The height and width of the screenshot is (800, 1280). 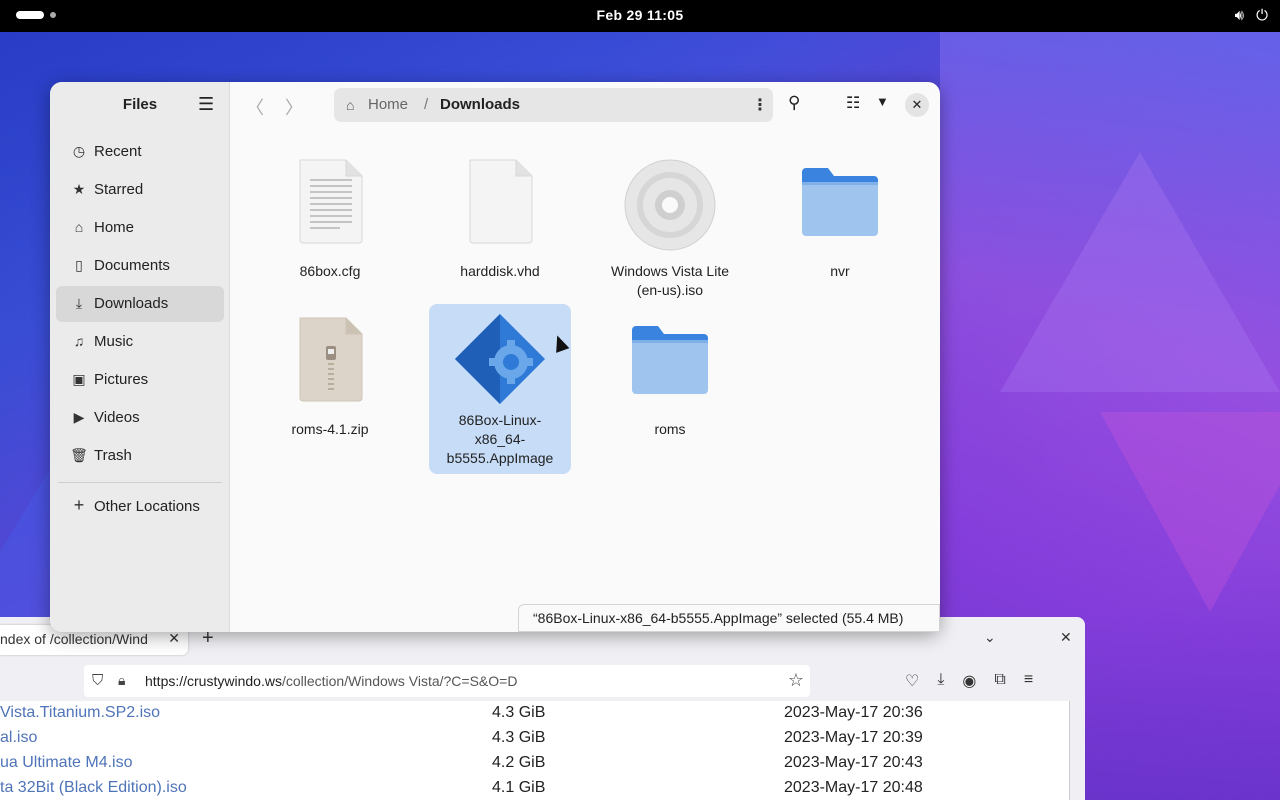 What do you see at coordinates (399, 681) in the screenshot?
I see `url-path: /collection/Windows Vista/?C=S&O=D` at bounding box center [399, 681].